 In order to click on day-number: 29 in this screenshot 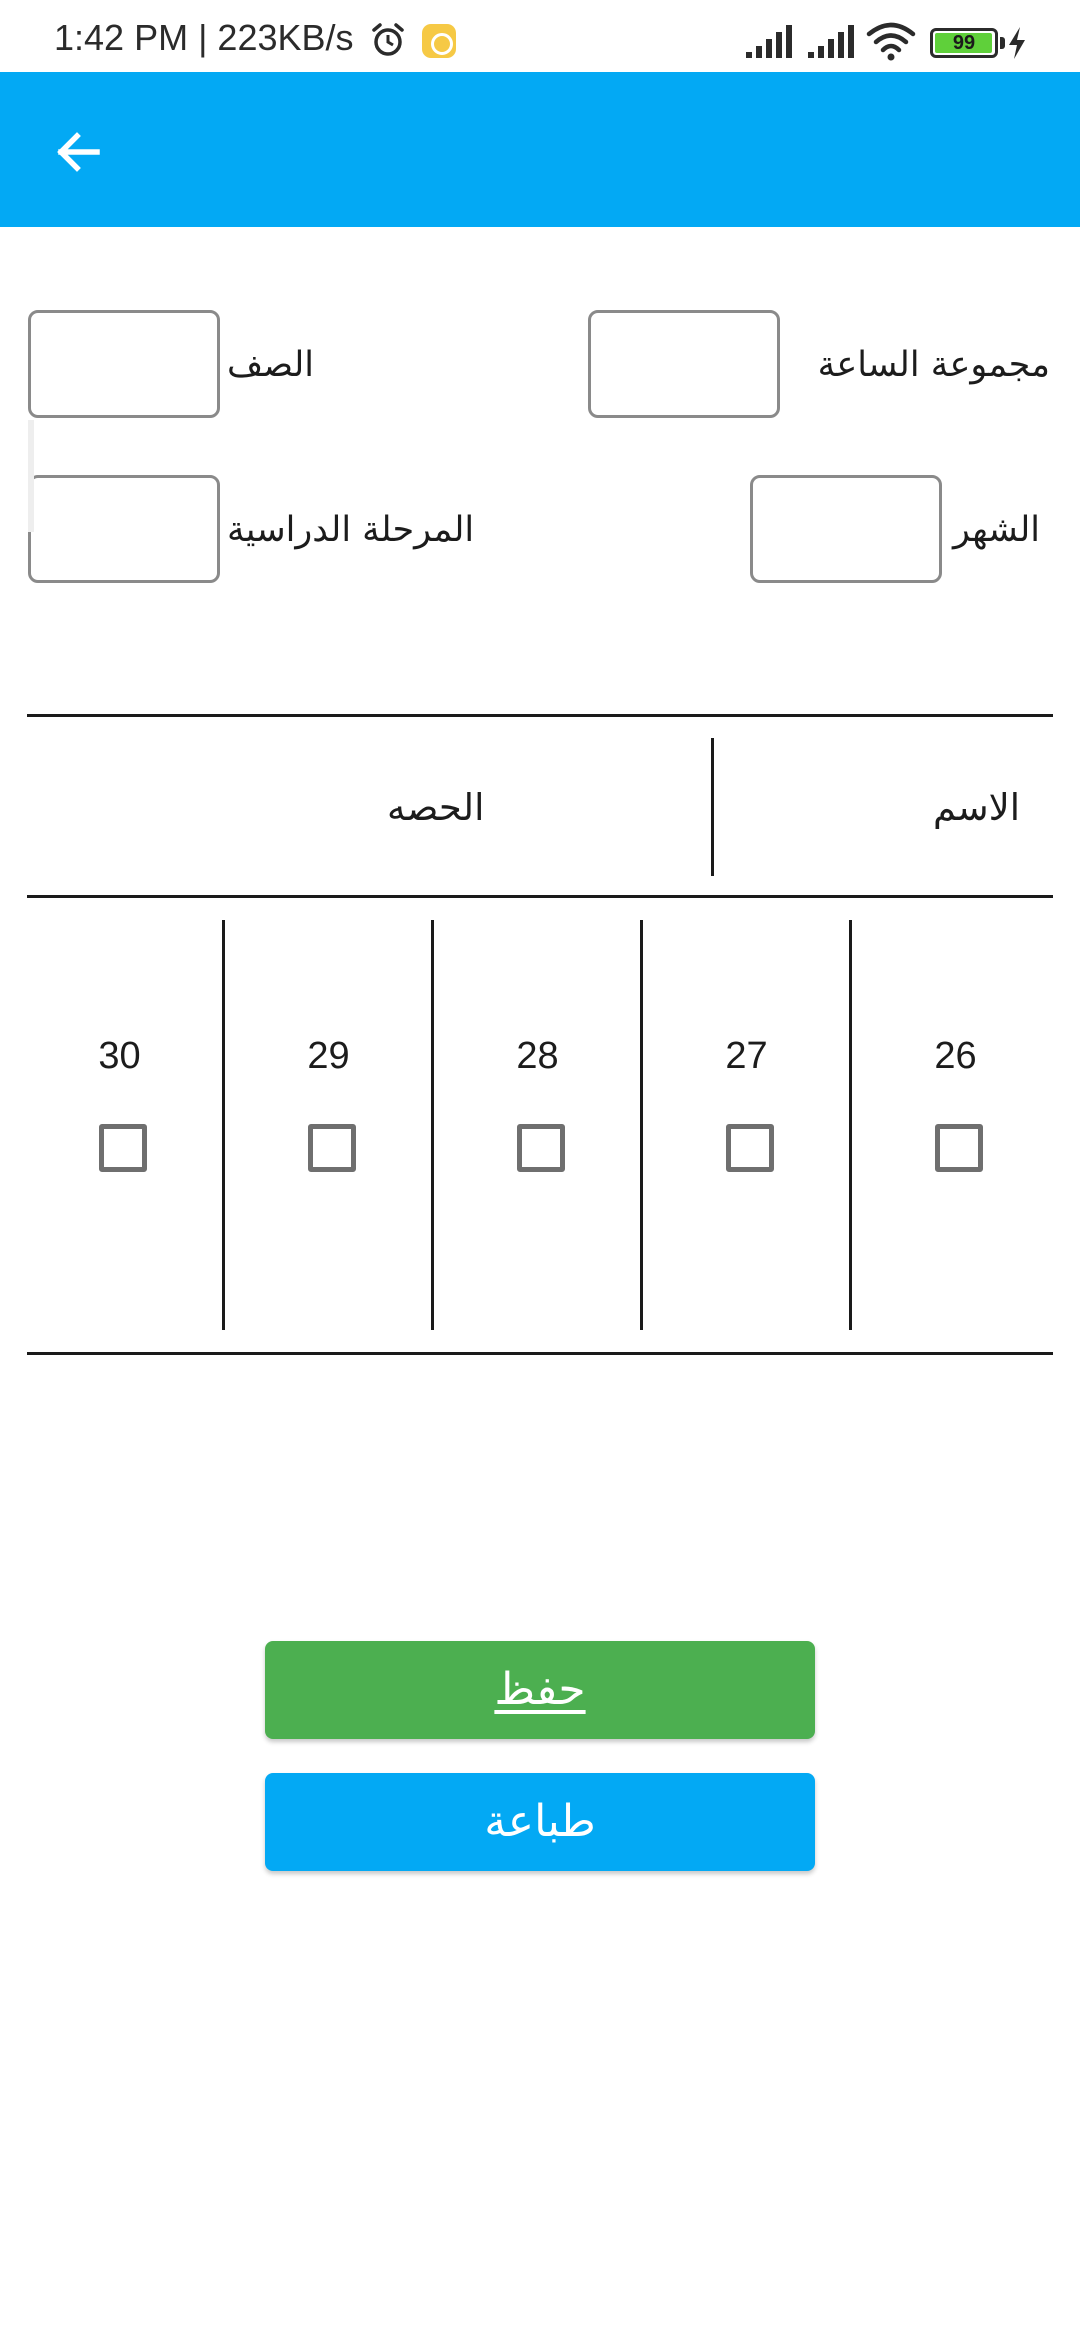, I will do `click(328, 1056)`.